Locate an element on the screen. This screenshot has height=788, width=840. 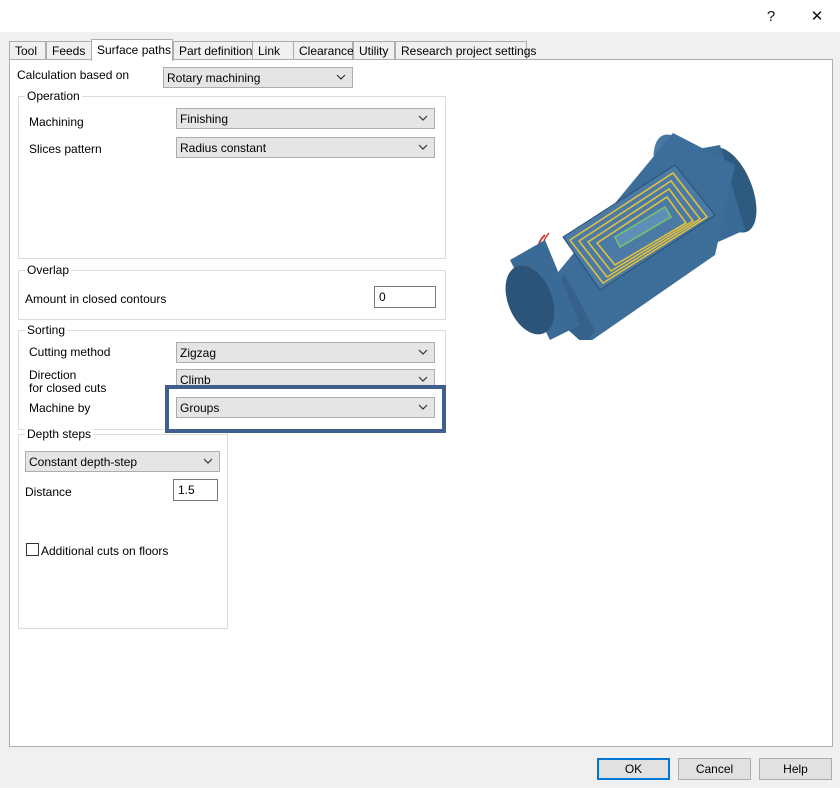
machine-by-select: Groups is located at coordinates (305, 407).